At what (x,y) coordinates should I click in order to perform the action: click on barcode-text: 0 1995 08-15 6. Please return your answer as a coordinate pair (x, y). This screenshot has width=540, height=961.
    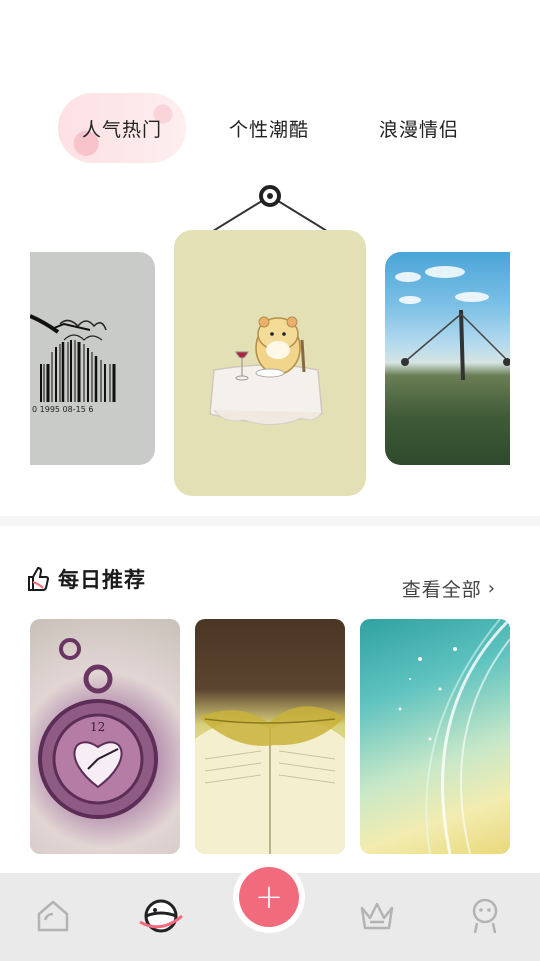
    Looking at the image, I should click on (62, 409).